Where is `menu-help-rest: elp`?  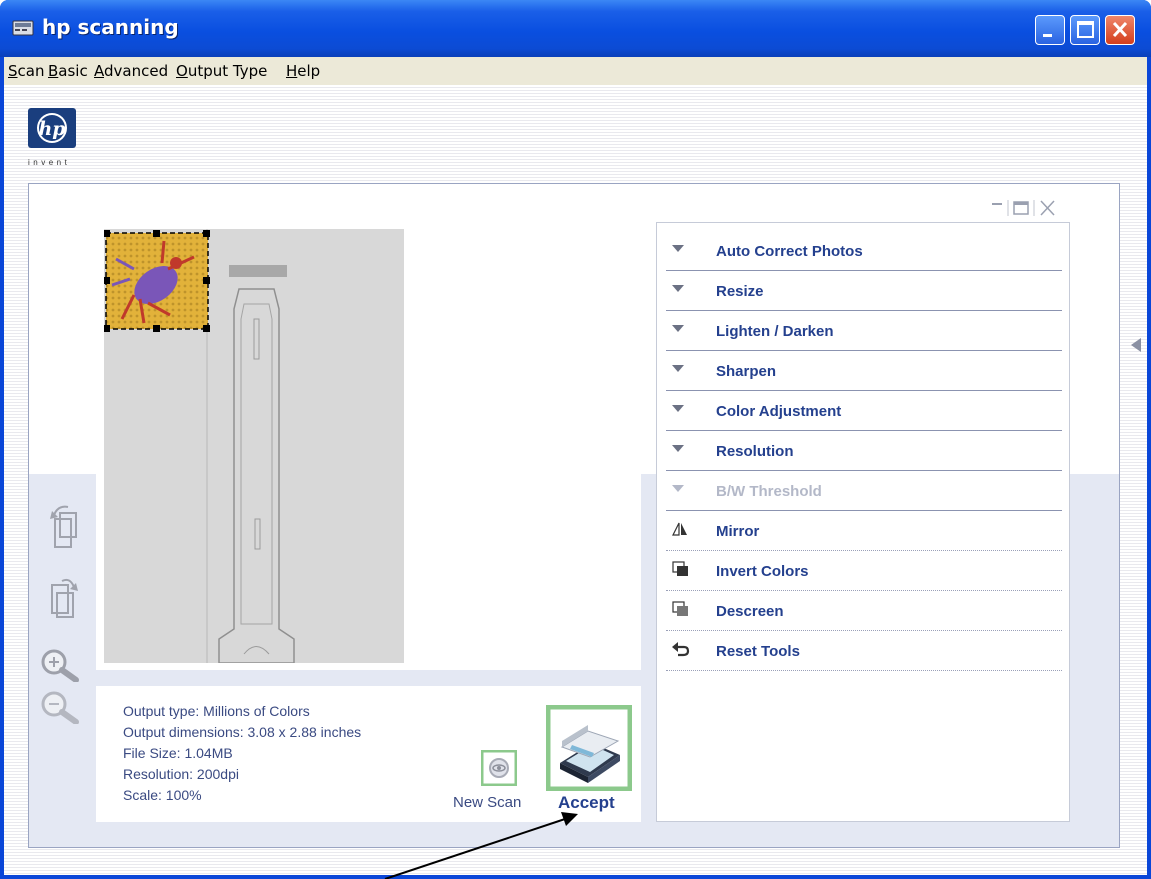
menu-help-rest: elp is located at coordinates (309, 71).